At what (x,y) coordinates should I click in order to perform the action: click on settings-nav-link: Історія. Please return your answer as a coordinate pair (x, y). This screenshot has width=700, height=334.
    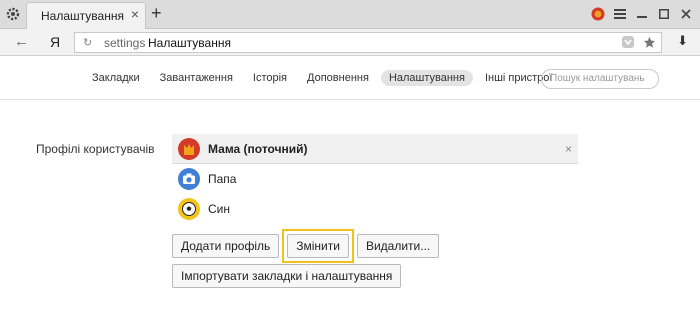
    Looking at the image, I should click on (270, 78).